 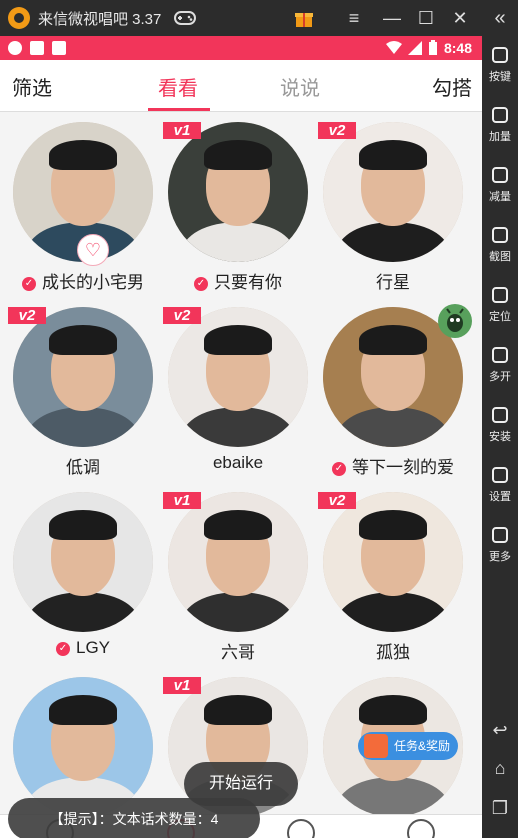 I want to click on chat-icon, so click(x=301, y=828).